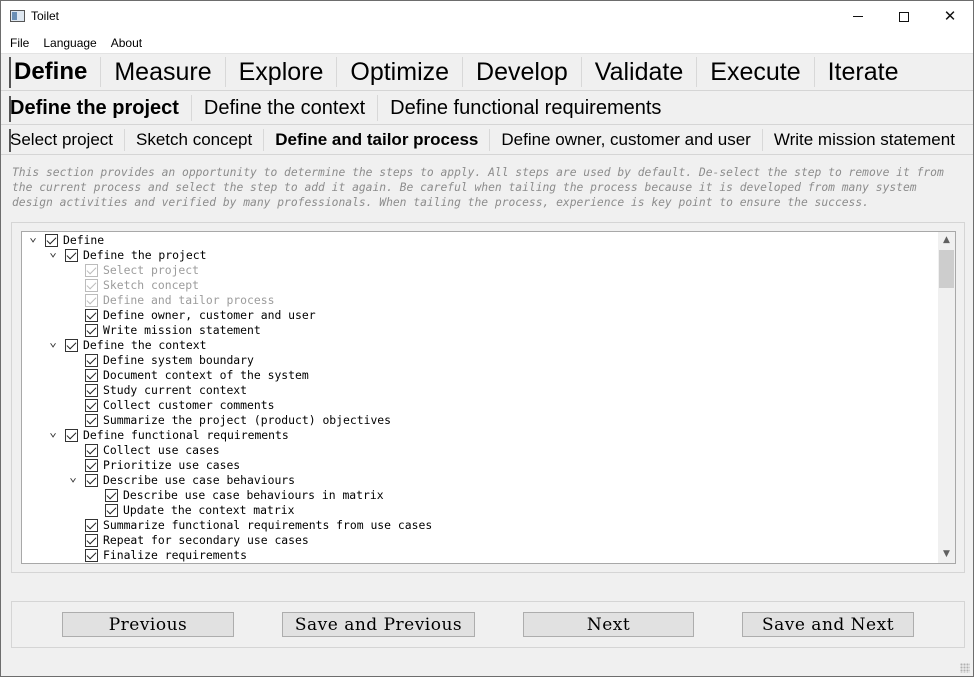 This screenshot has height=677, width=974. What do you see at coordinates (487, 42) in the screenshot?
I see `menu-bar: File Language About` at bounding box center [487, 42].